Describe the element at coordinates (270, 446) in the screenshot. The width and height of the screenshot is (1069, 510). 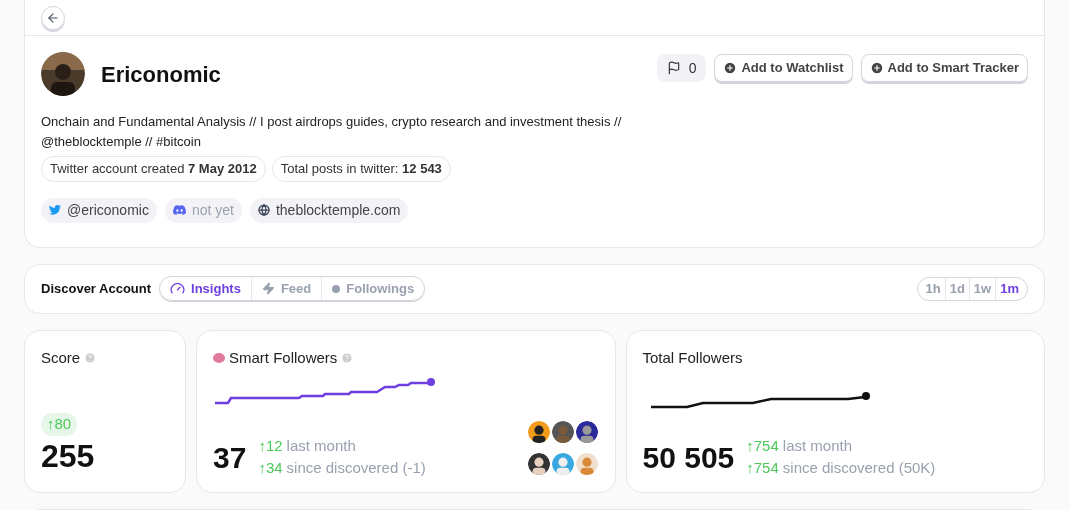
I see `change-value: ↑12` at that location.